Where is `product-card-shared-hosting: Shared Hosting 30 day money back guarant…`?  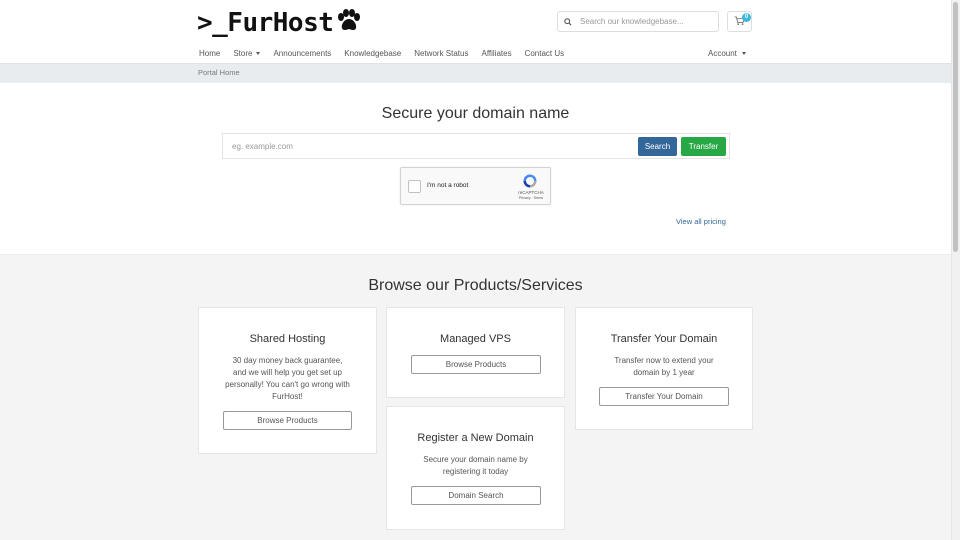 product-card-shared-hosting: Shared Hosting 30 day money back guarant… is located at coordinates (287, 380).